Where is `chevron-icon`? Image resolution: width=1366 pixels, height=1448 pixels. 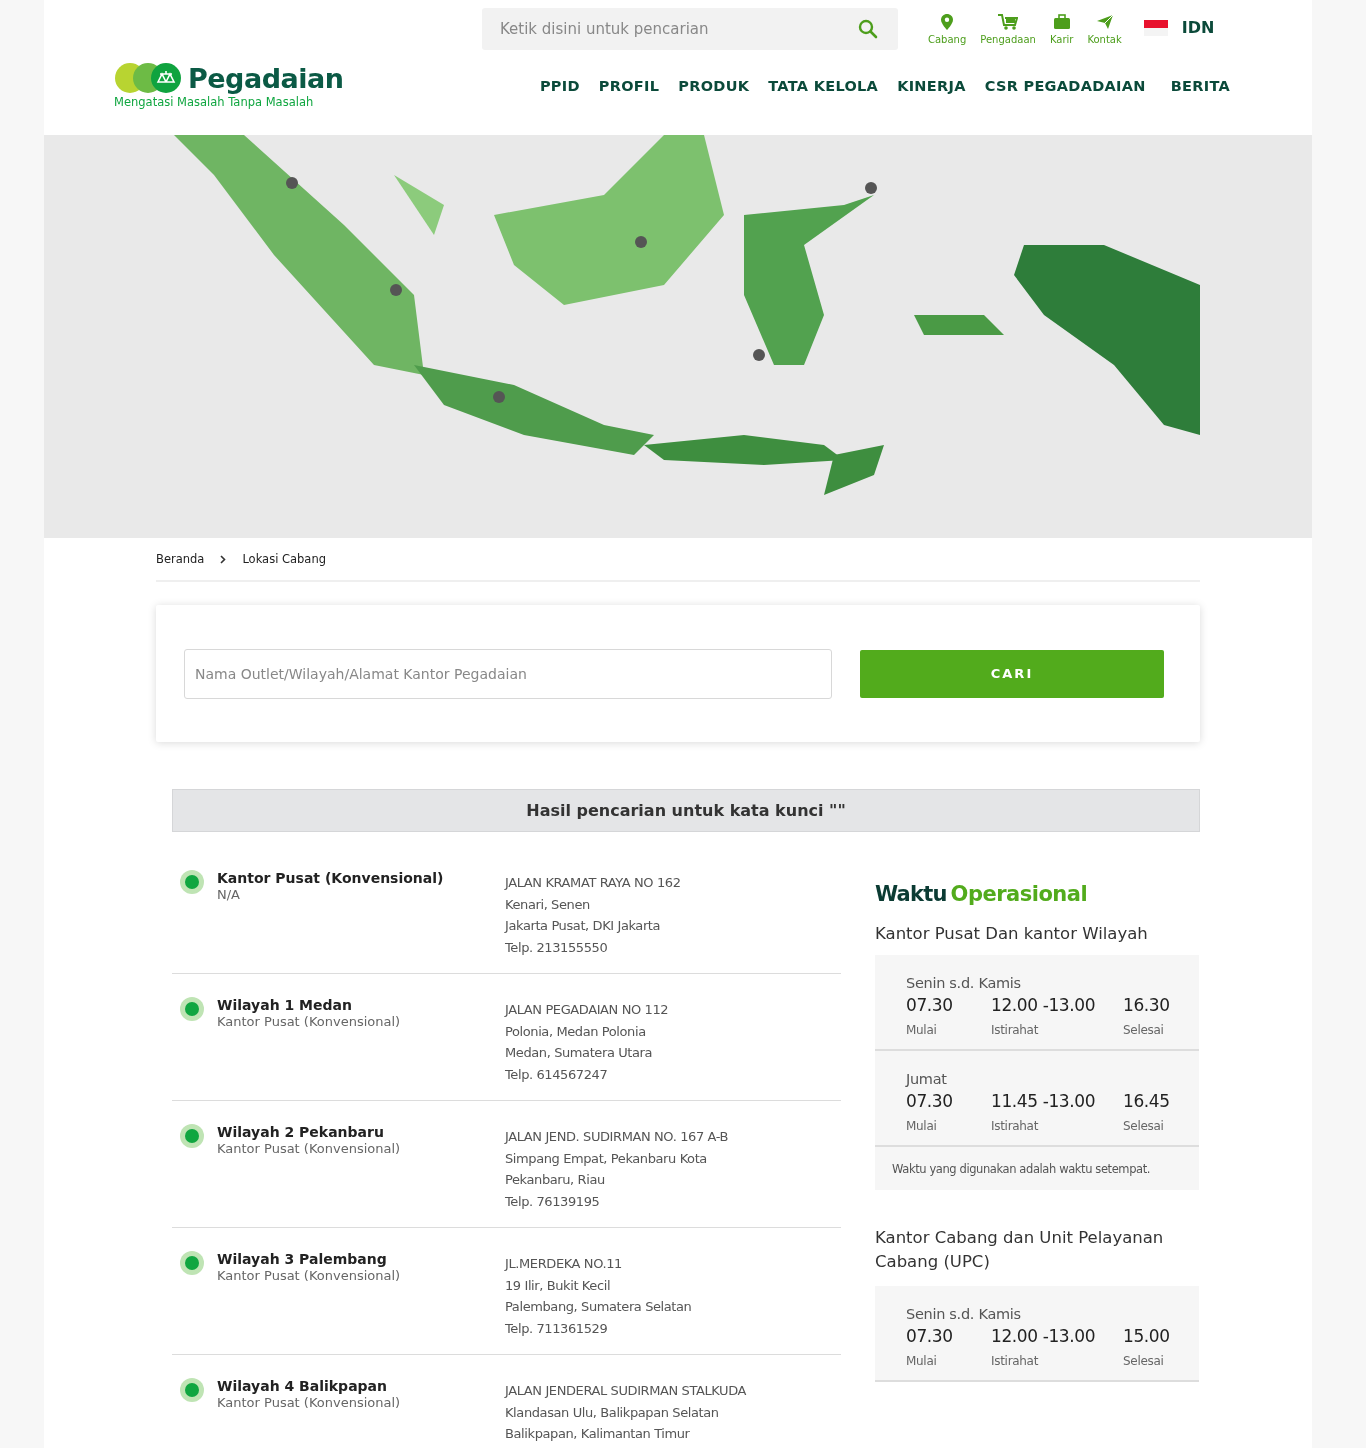 chevron-icon is located at coordinates (223, 559).